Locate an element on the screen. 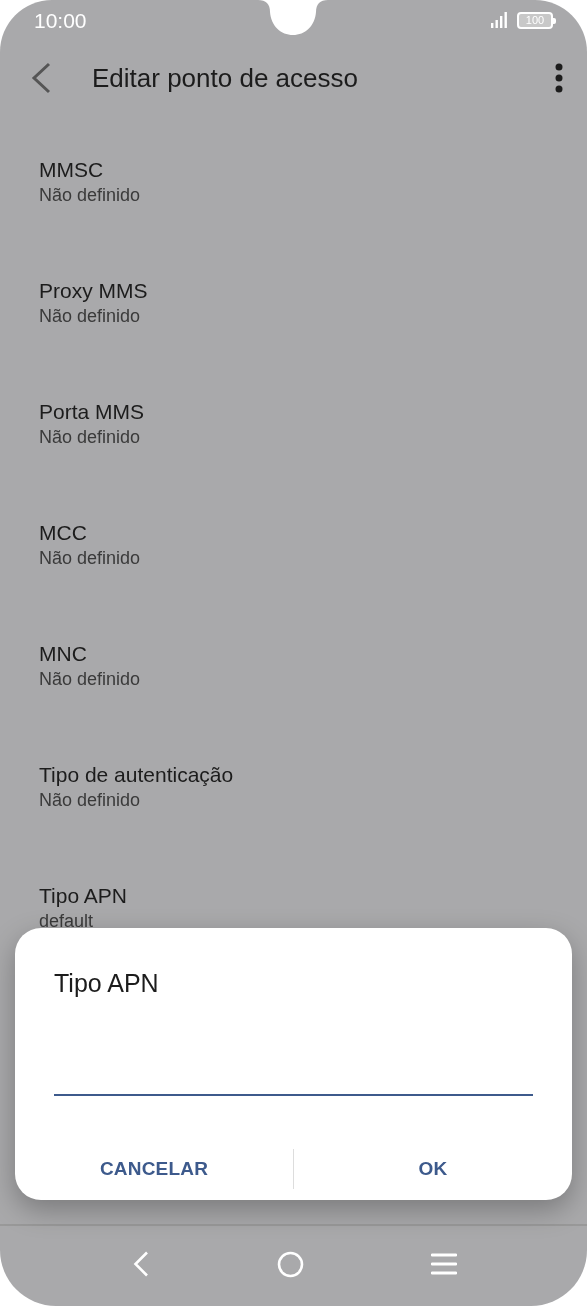  clock-time: 10:00 is located at coordinates (60, 21).